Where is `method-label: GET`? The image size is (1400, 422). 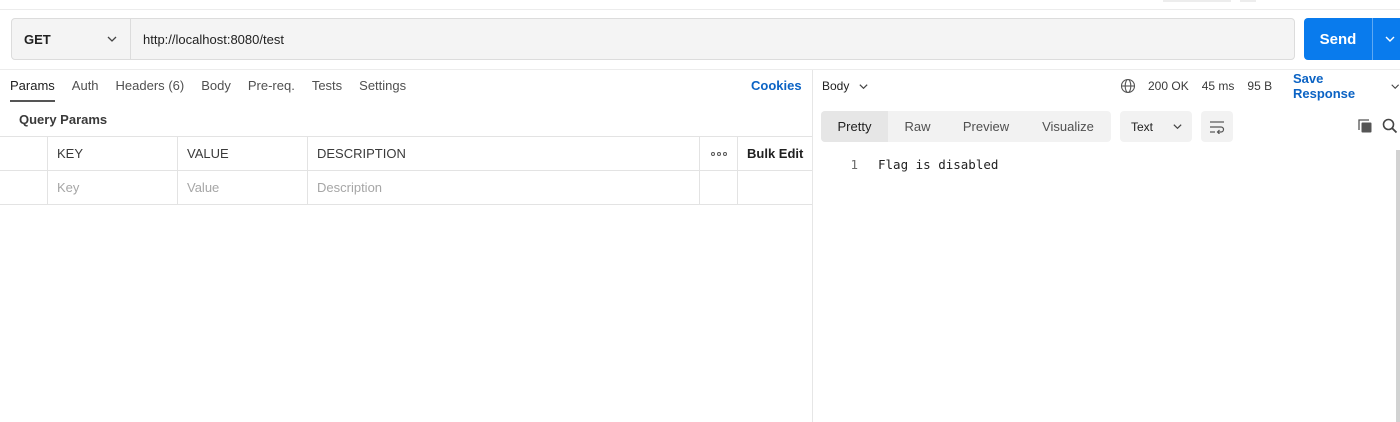 method-label: GET is located at coordinates (37, 39).